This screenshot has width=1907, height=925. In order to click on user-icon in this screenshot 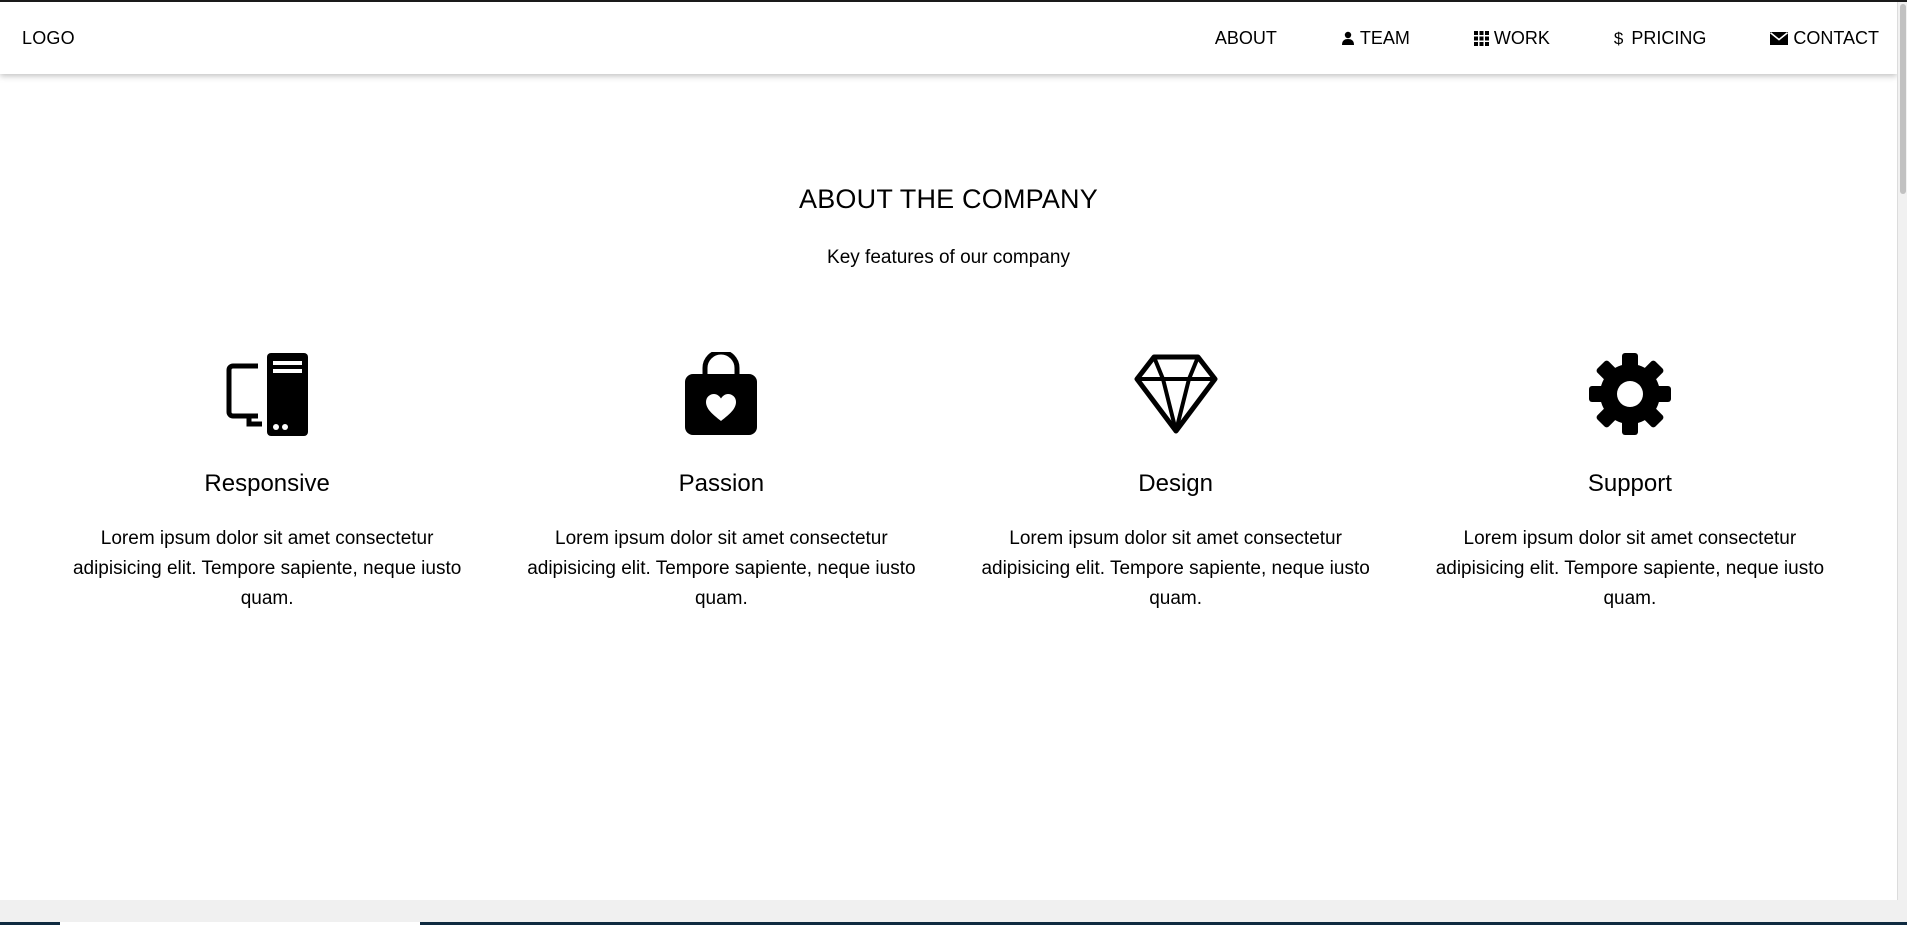, I will do `click(1348, 38)`.